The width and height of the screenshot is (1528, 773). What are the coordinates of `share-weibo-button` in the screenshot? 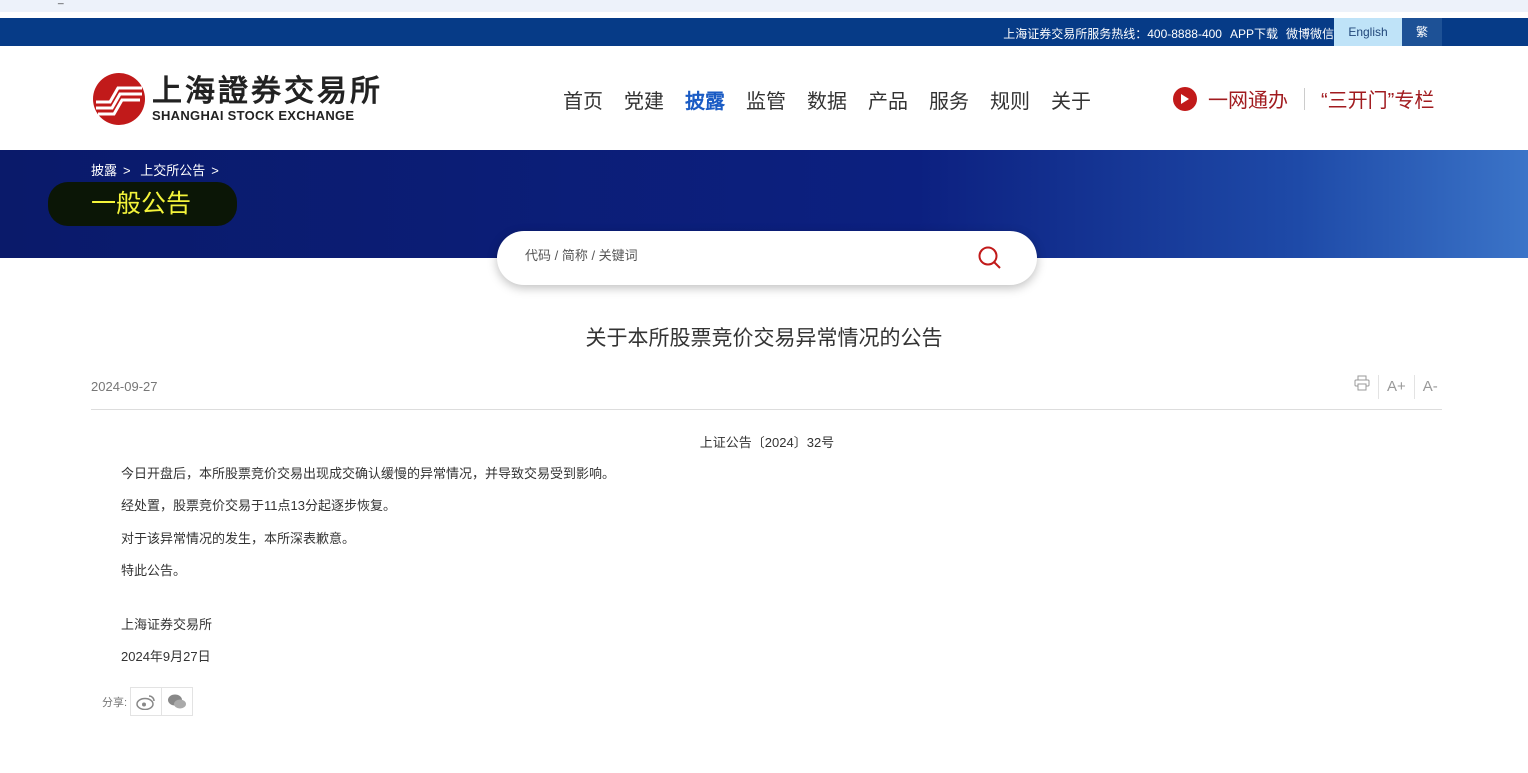 It's located at (146, 701).